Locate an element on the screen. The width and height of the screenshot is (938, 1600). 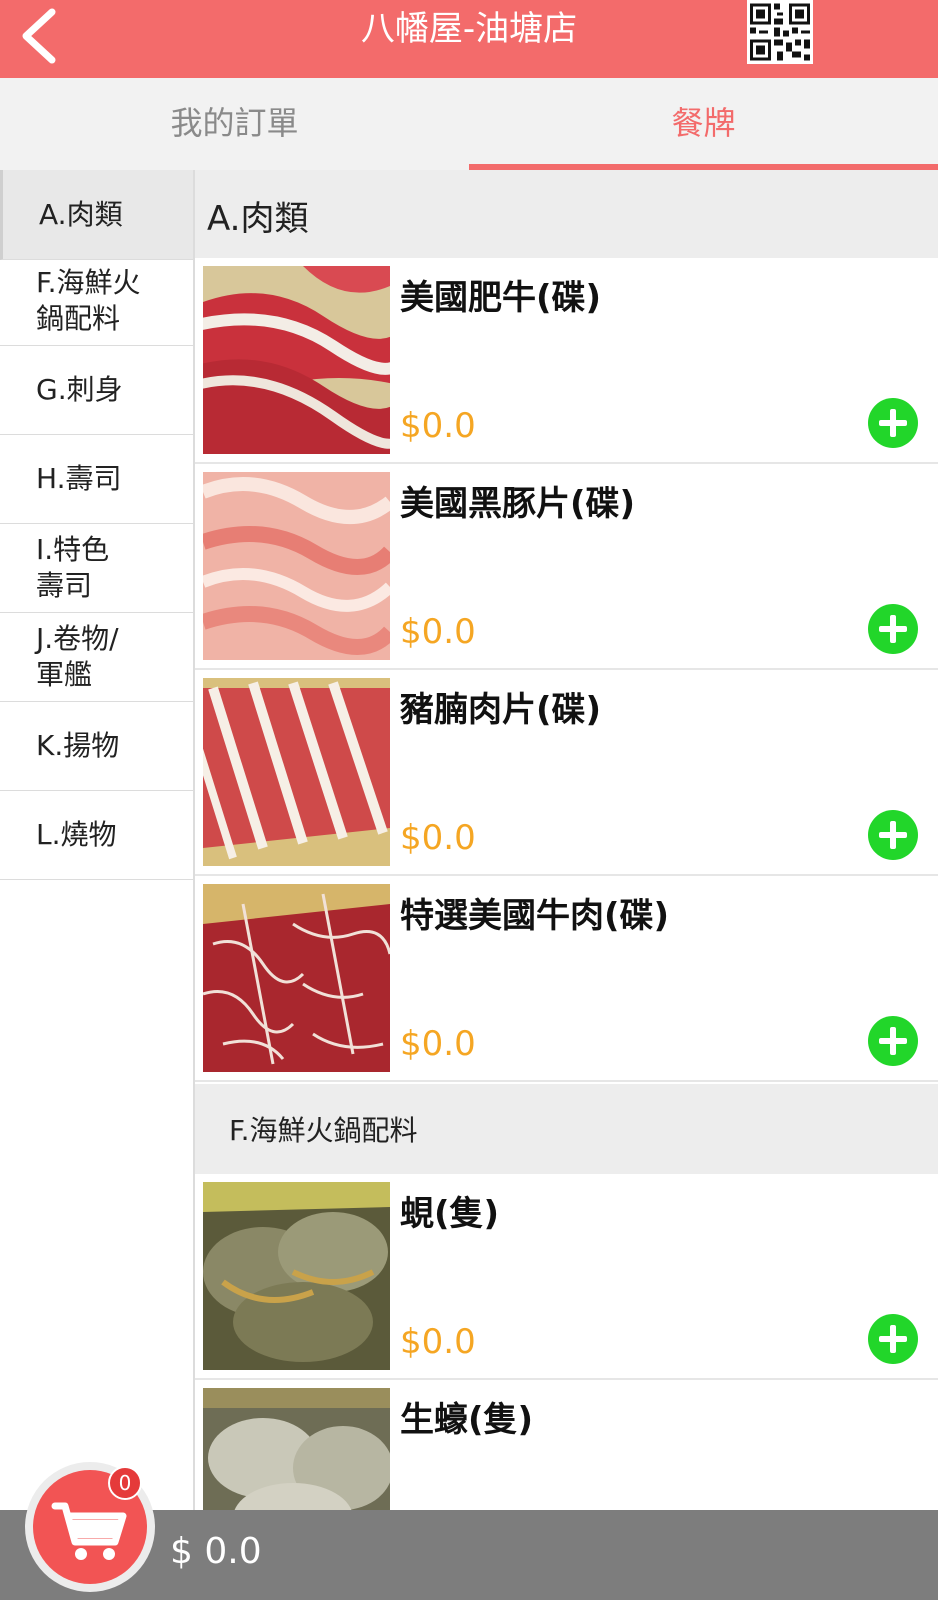
cart-total: $ 0.0 is located at coordinates (216, 1551).